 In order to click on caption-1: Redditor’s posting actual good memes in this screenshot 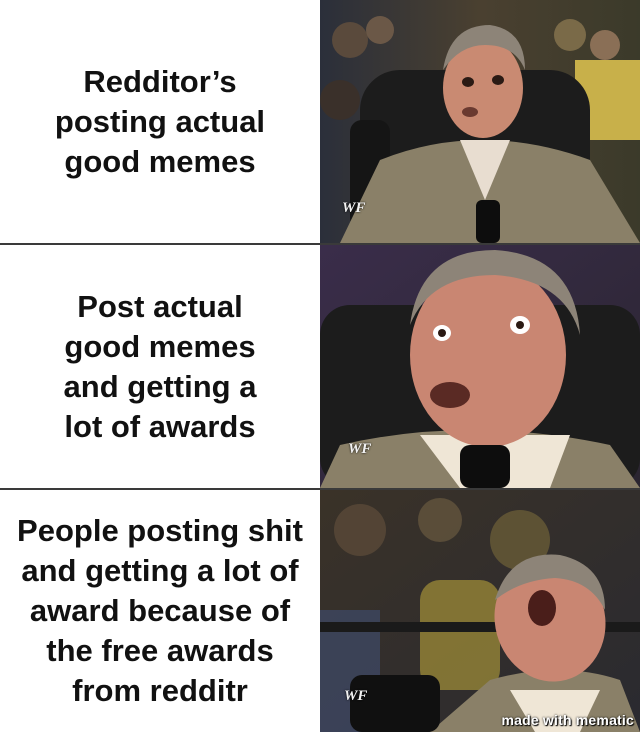, I will do `click(160, 121)`.